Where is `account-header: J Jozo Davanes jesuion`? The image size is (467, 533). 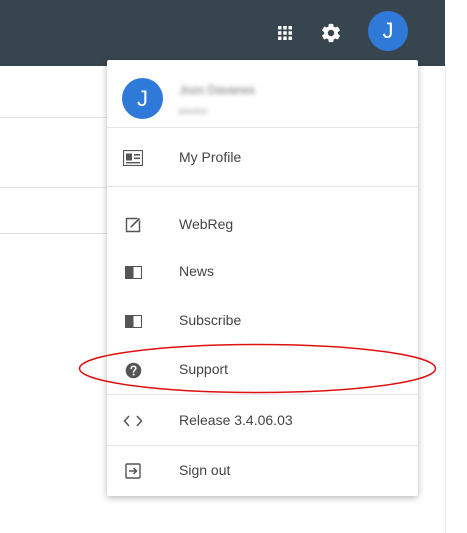
account-header: J Jozo Davanes jesuion is located at coordinates (262, 94).